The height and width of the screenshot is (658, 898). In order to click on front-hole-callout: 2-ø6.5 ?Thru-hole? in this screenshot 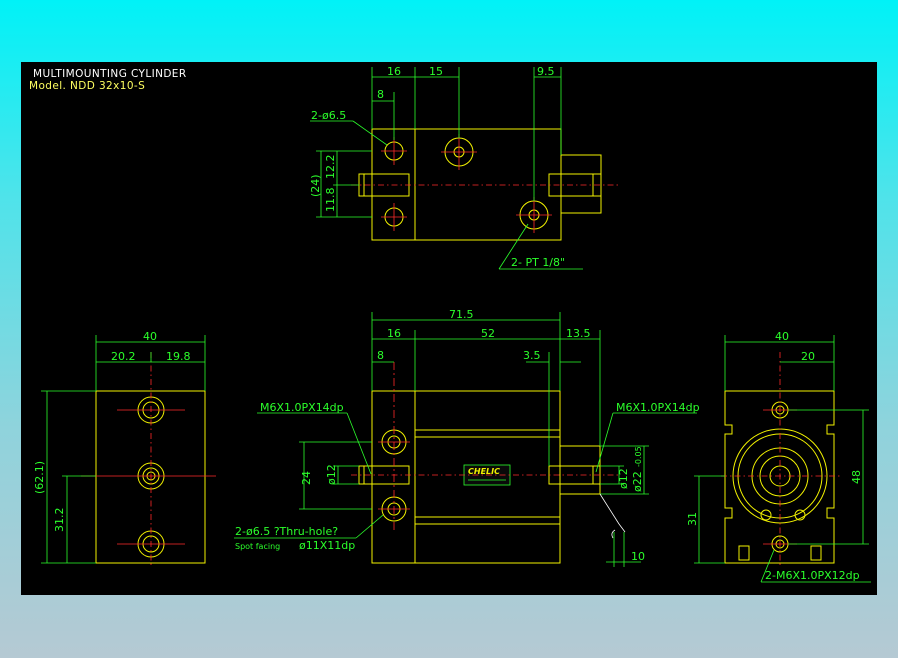, I will do `click(286, 531)`.